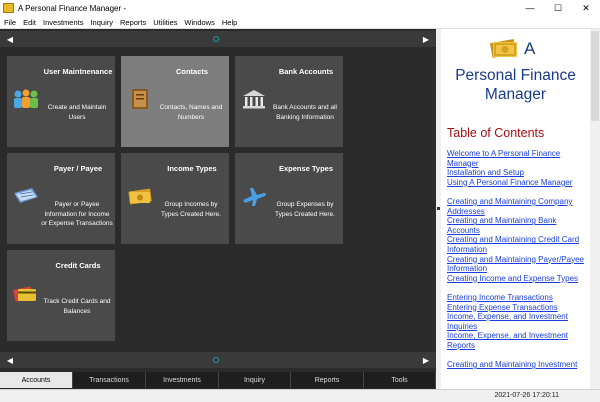 Image resolution: width=600 pixels, height=402 pixels. I want to click on toc-link: Creating and Maintaining Bank Accounts, so click(517, 225).